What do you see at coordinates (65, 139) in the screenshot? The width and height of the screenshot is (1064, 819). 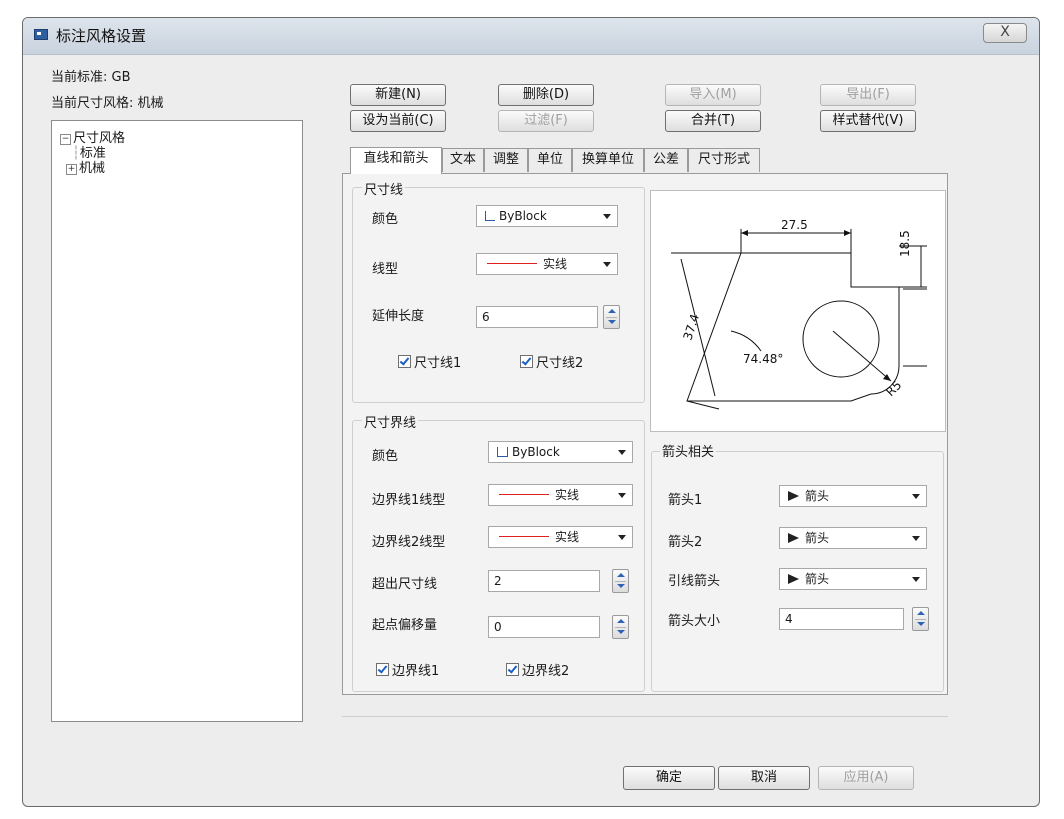 I see `collapse-icon: −` at bounding box center [65, 139].